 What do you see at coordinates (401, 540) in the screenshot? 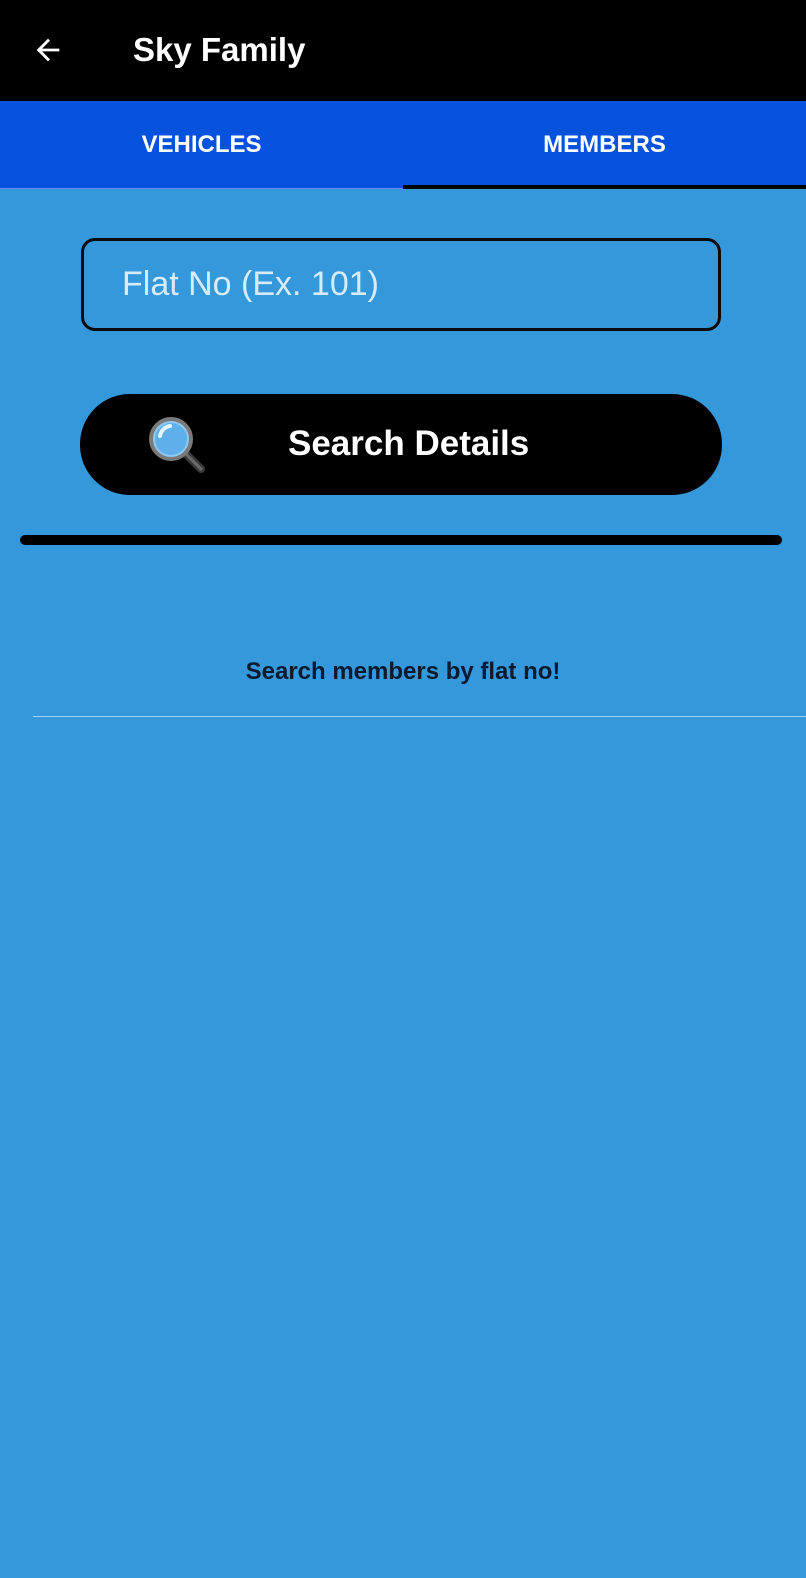
I see `section-divider` at bounding box center [401, 540].